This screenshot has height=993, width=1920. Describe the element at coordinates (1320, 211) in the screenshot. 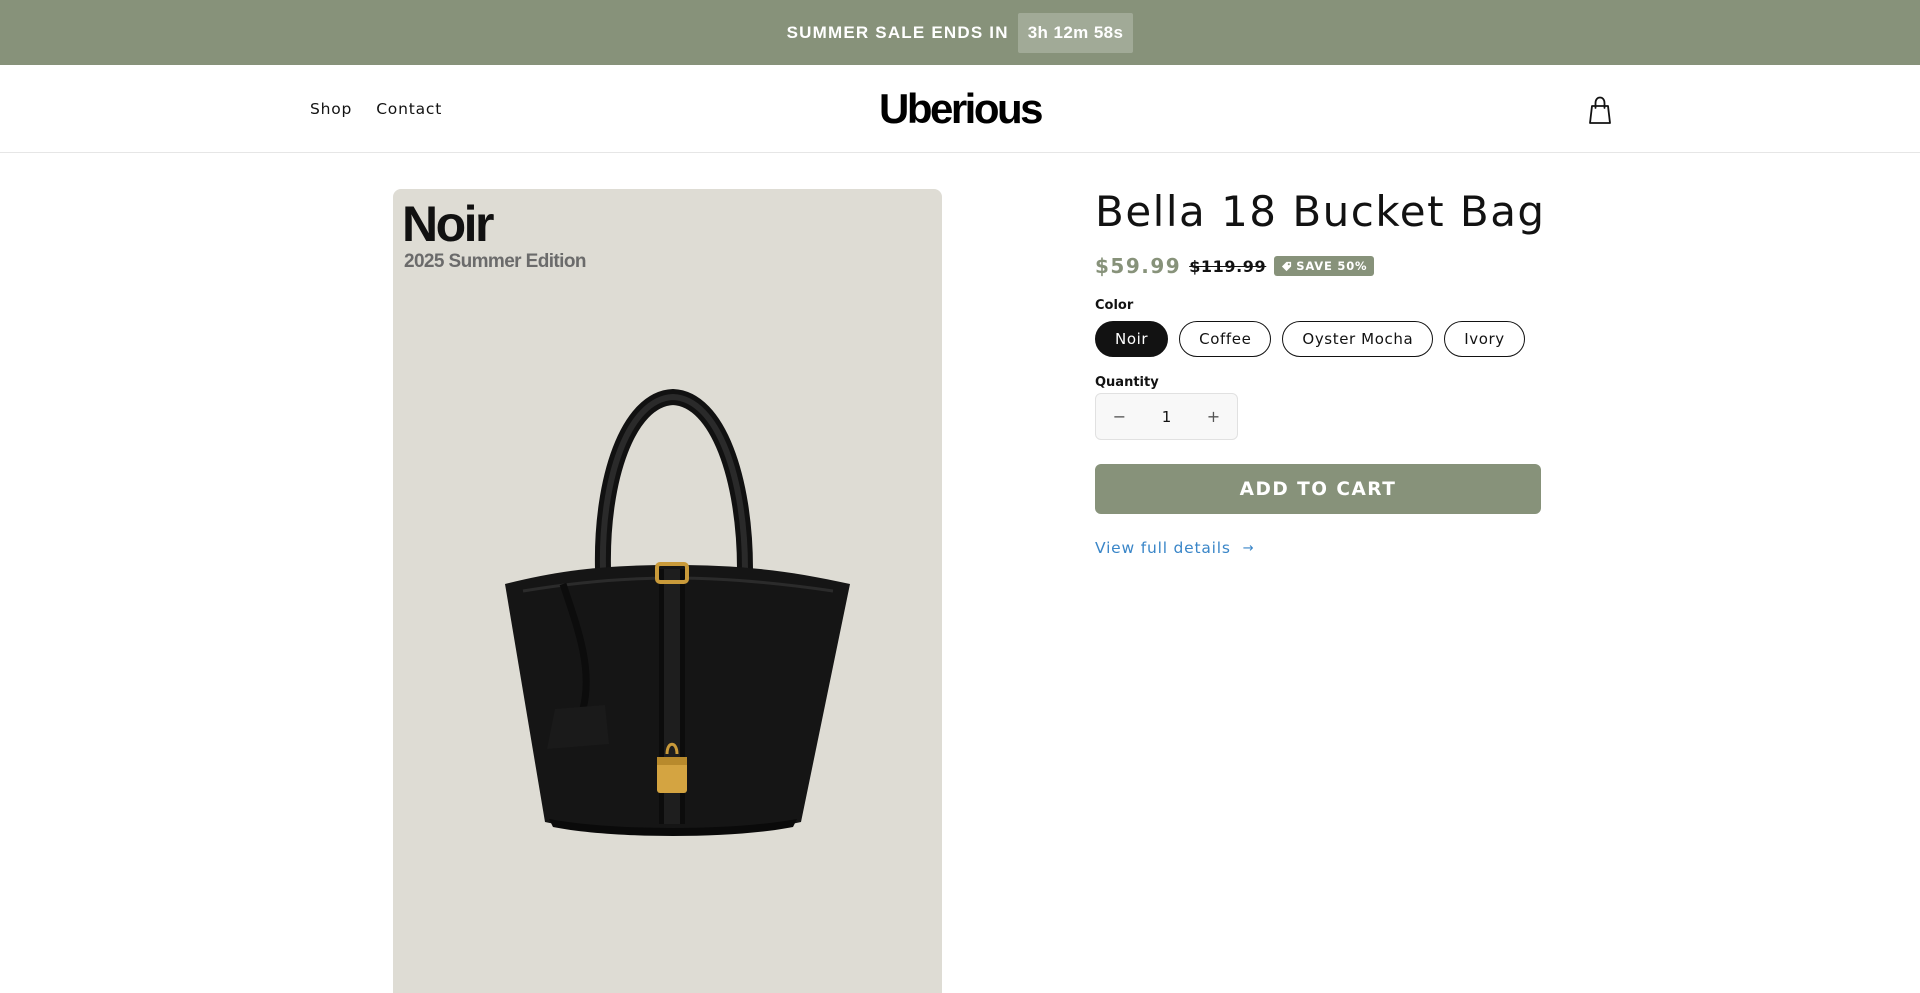

I see `product-title: Bella 18 Bucket Bag` at that location.